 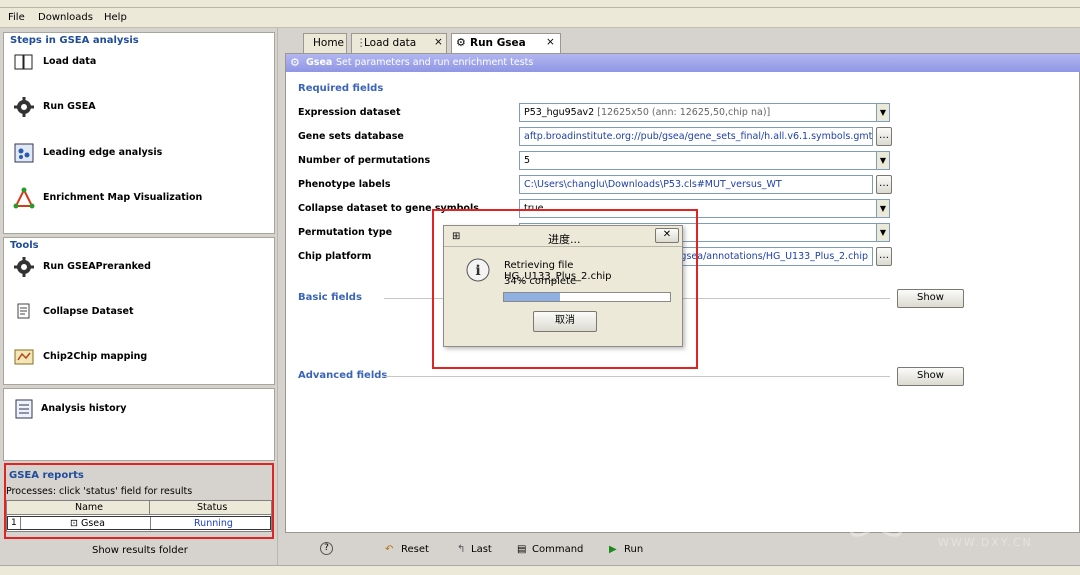 I want to click on gsea-header-title: Gsea, so click(x=319, y=62).